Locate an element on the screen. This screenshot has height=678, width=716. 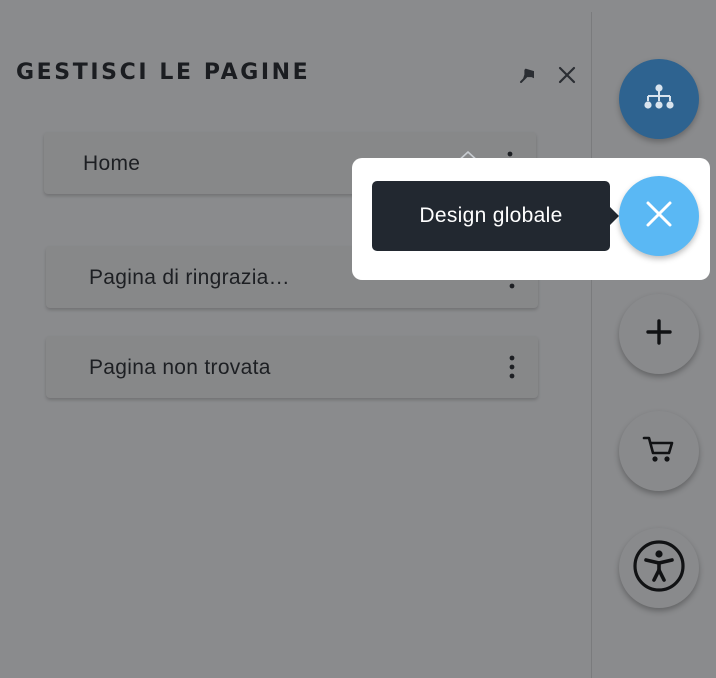
plus-icon is located at coordinates (659, 334).